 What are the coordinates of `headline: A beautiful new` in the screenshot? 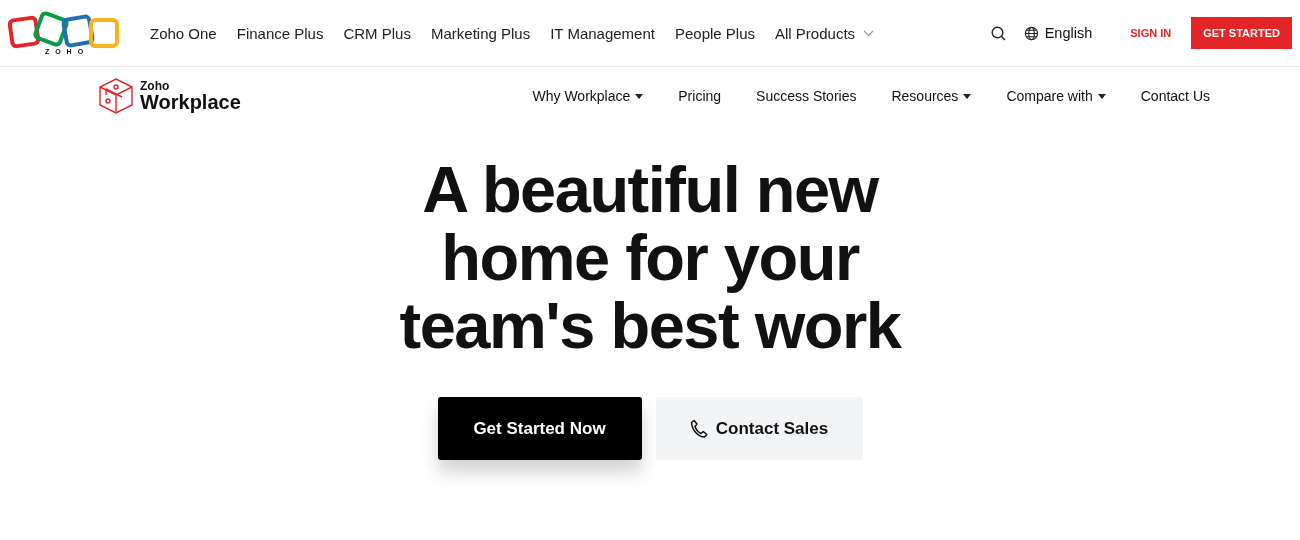 It's located at (650, 190).